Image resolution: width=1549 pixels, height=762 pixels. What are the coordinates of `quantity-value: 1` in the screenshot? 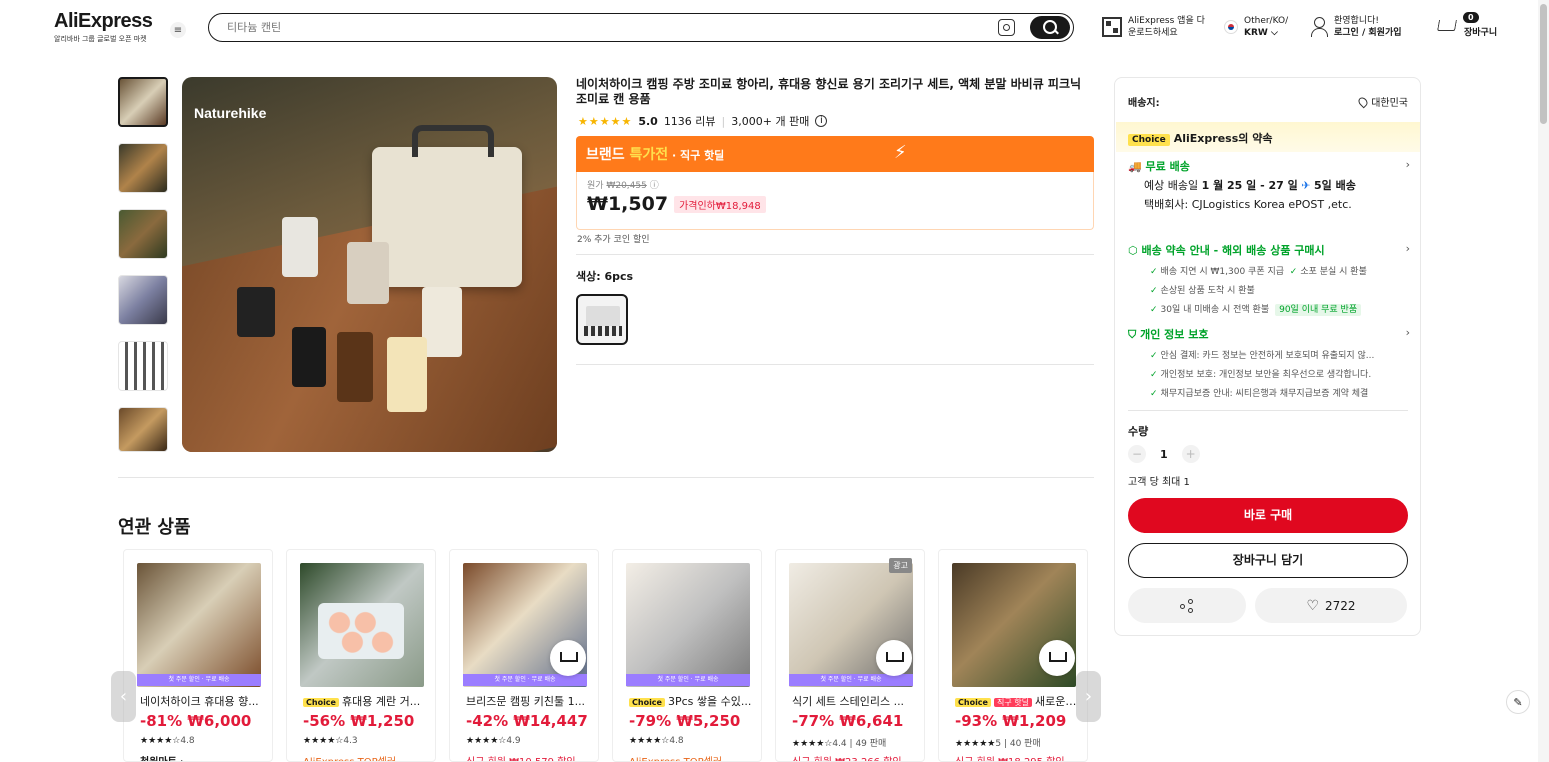 It's located at (1164, 454).